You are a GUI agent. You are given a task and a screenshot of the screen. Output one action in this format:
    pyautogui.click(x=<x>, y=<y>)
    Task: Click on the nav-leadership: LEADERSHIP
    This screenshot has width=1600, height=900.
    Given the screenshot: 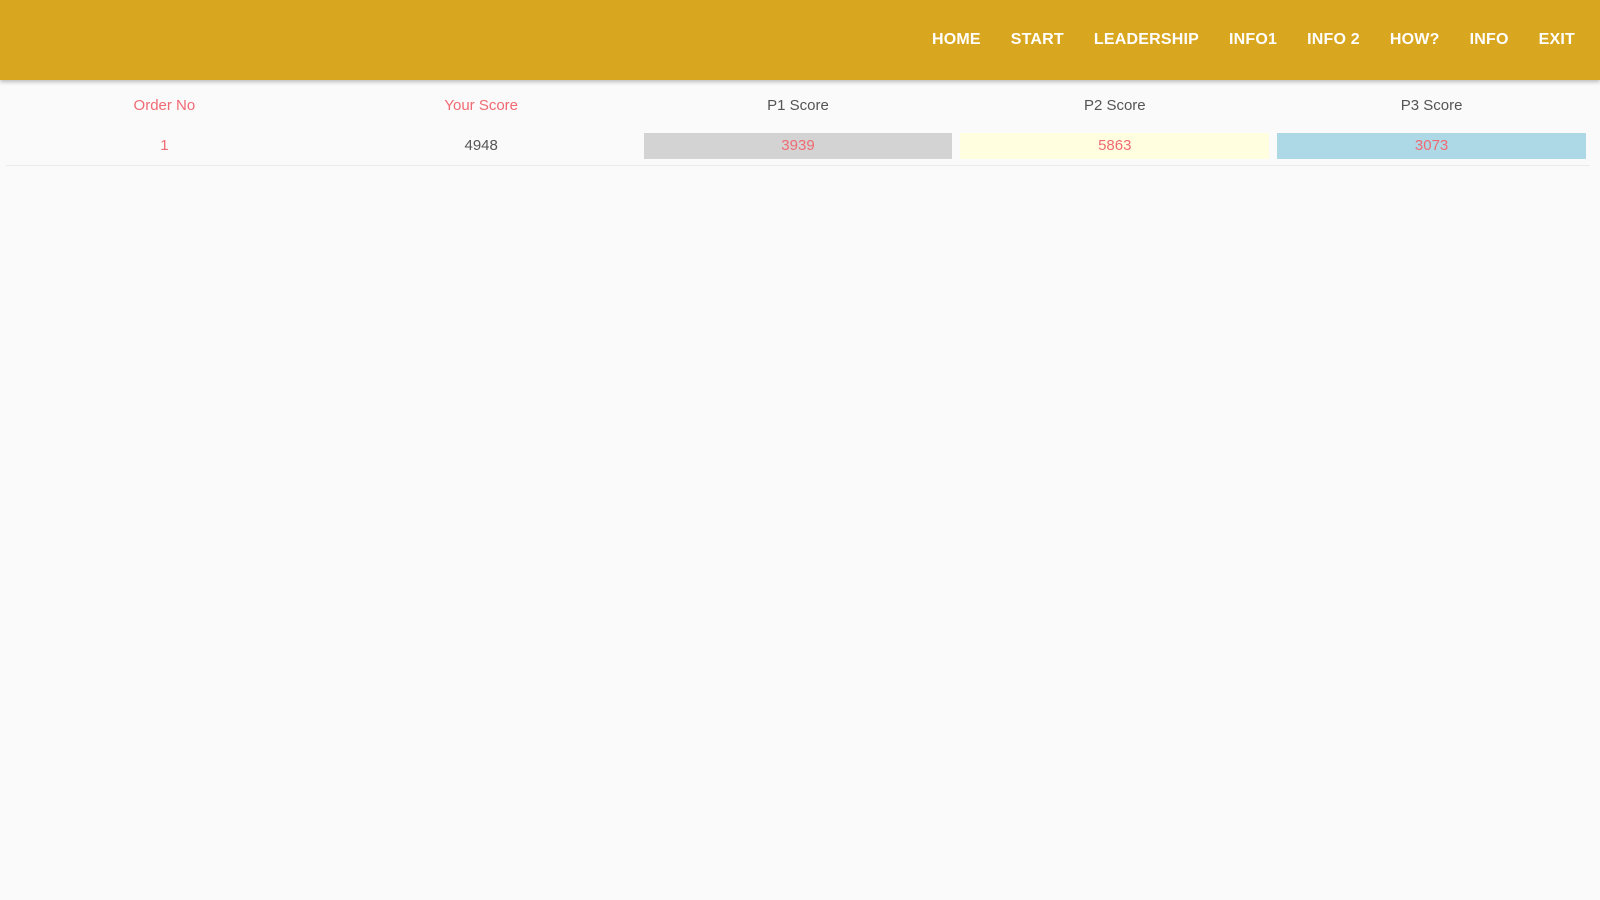 What is the action you would take?
    pyautogui.click(x=1146, y=40)
    